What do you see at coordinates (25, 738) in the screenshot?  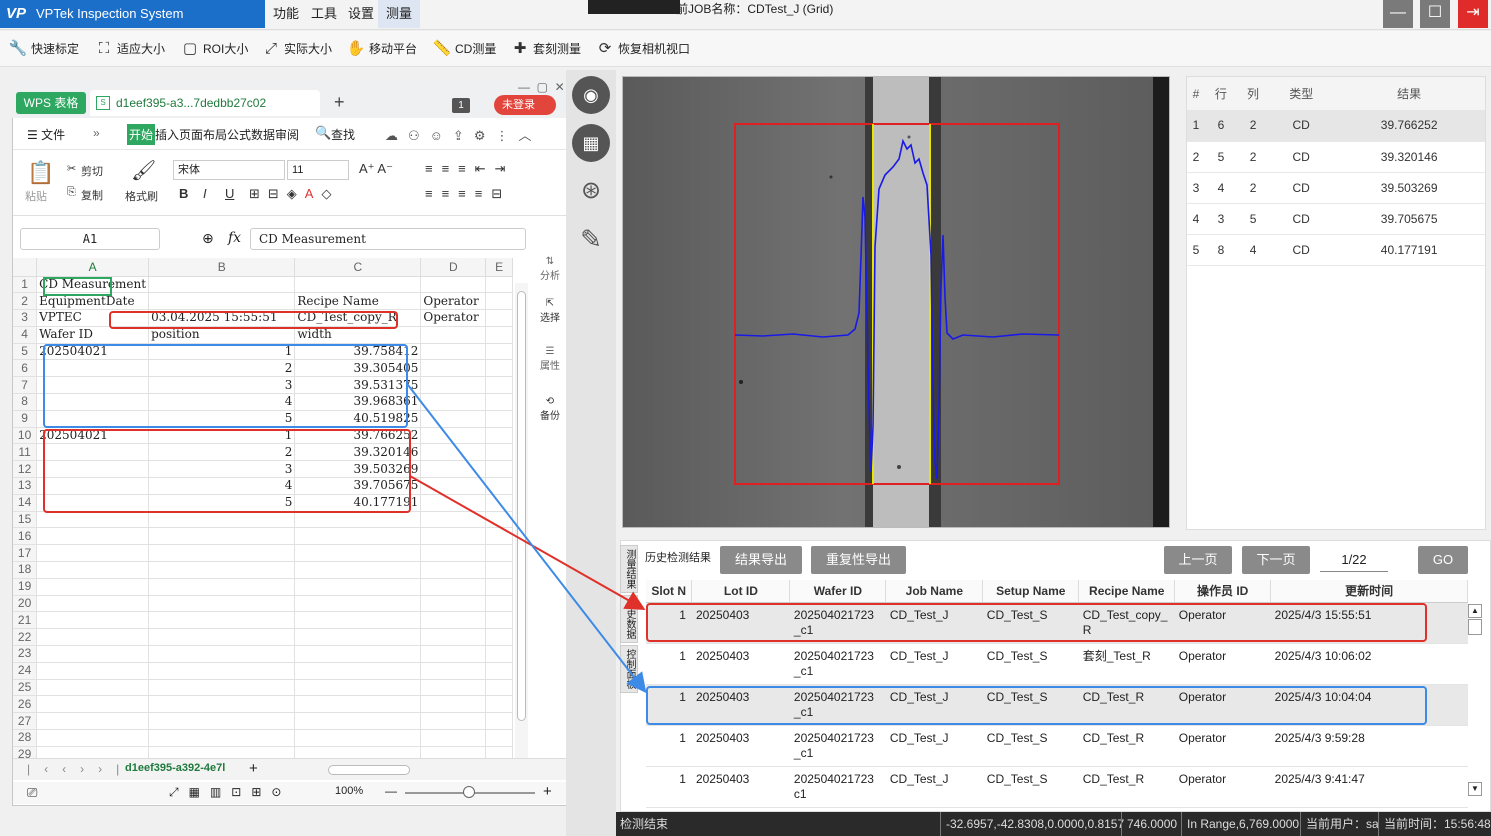 I see `row-header: 28` at bounding box center [25, 738].